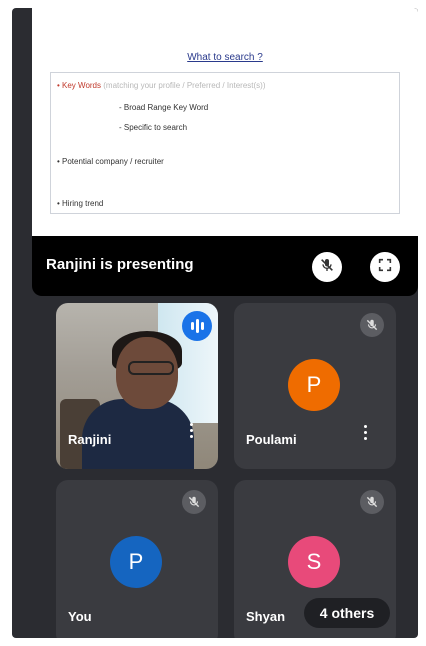 Image resolution: width=426 pixels, height=646 pixels. What do you see at coordinates (266, 616) in the screenshot?
I see `participant-name: Shyan` at bounding box center [266, 616].